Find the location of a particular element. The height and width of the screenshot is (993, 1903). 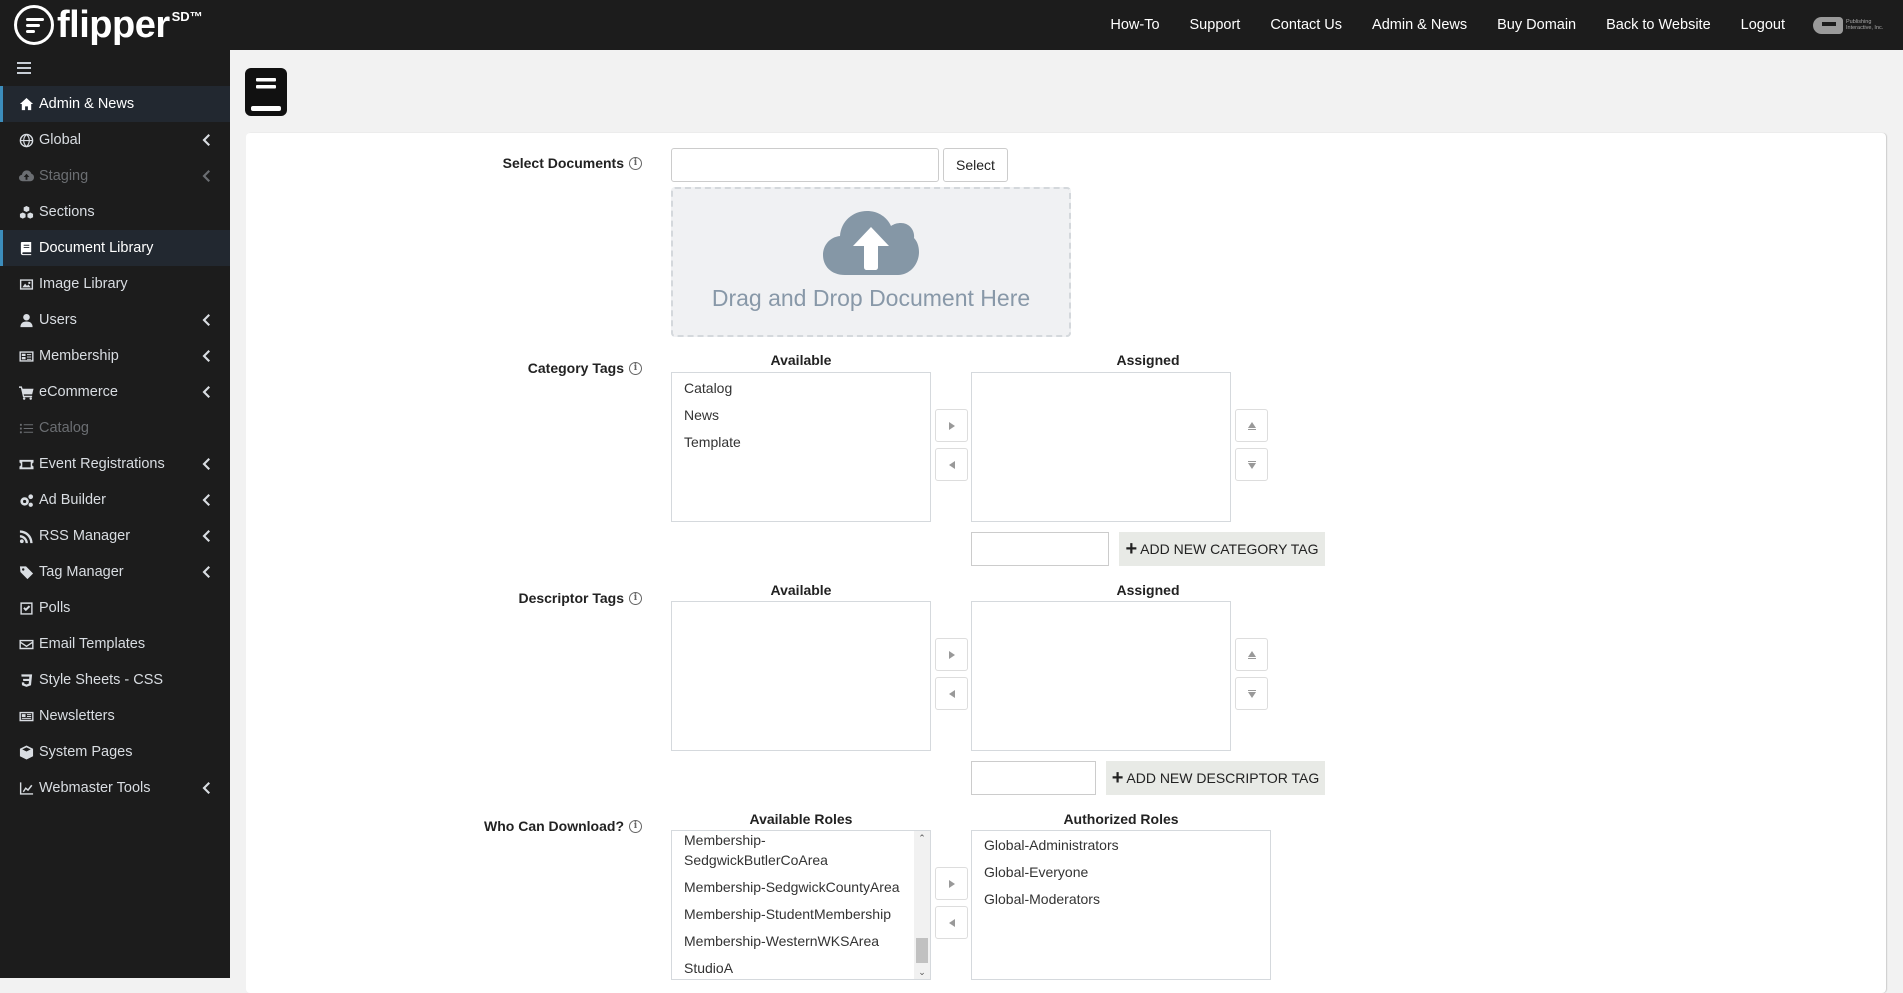

topnav-how-to: How-To is located at coordinates (1134, 25).